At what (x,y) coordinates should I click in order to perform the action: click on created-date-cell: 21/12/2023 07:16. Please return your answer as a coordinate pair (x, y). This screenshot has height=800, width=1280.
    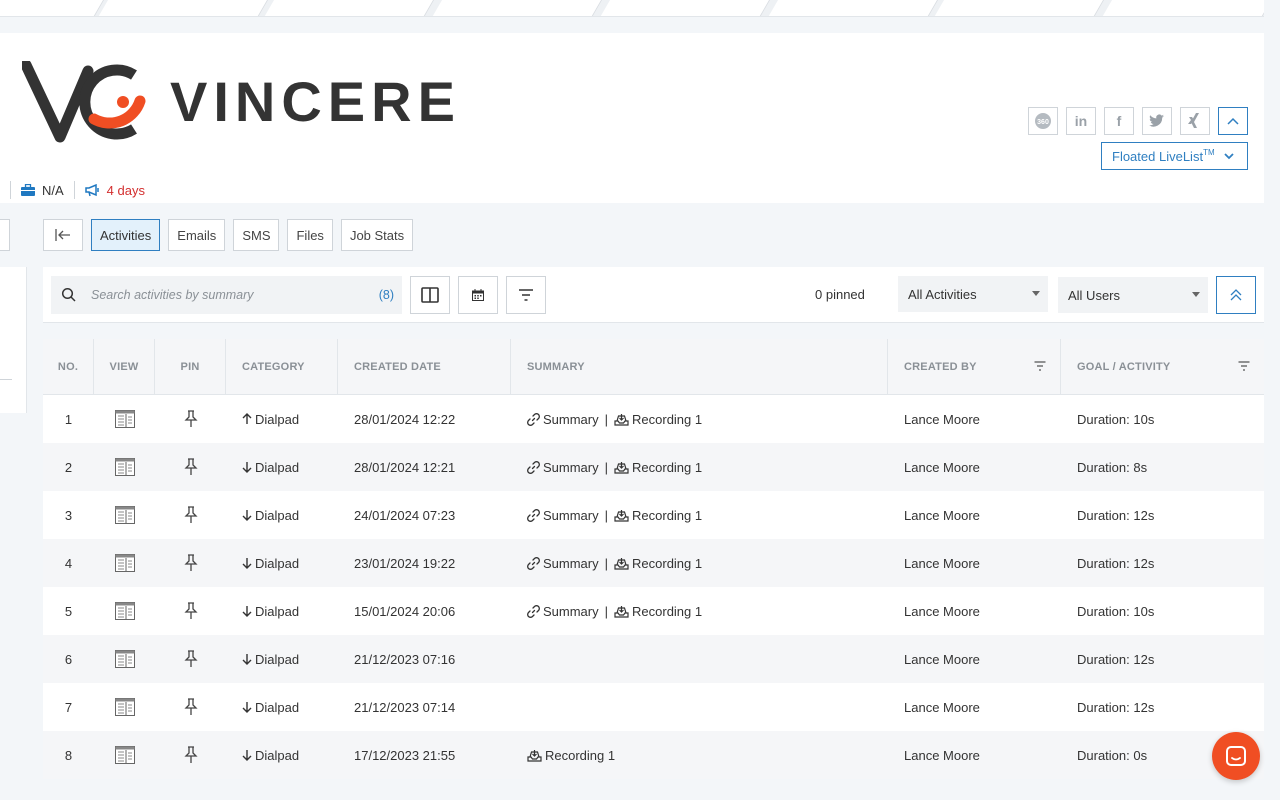
    Looking at the image, I should click on (405, 659).